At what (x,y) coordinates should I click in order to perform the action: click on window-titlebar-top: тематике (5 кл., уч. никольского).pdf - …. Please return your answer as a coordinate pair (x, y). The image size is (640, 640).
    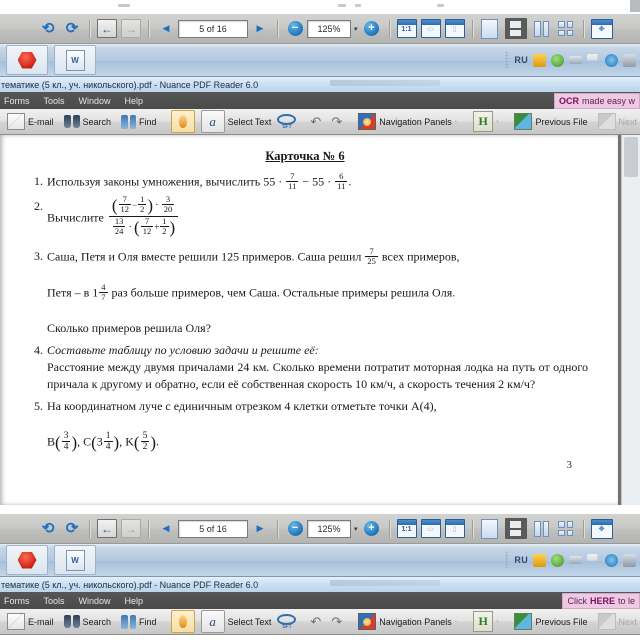
    Looking at the image, I should click on (320, 84).